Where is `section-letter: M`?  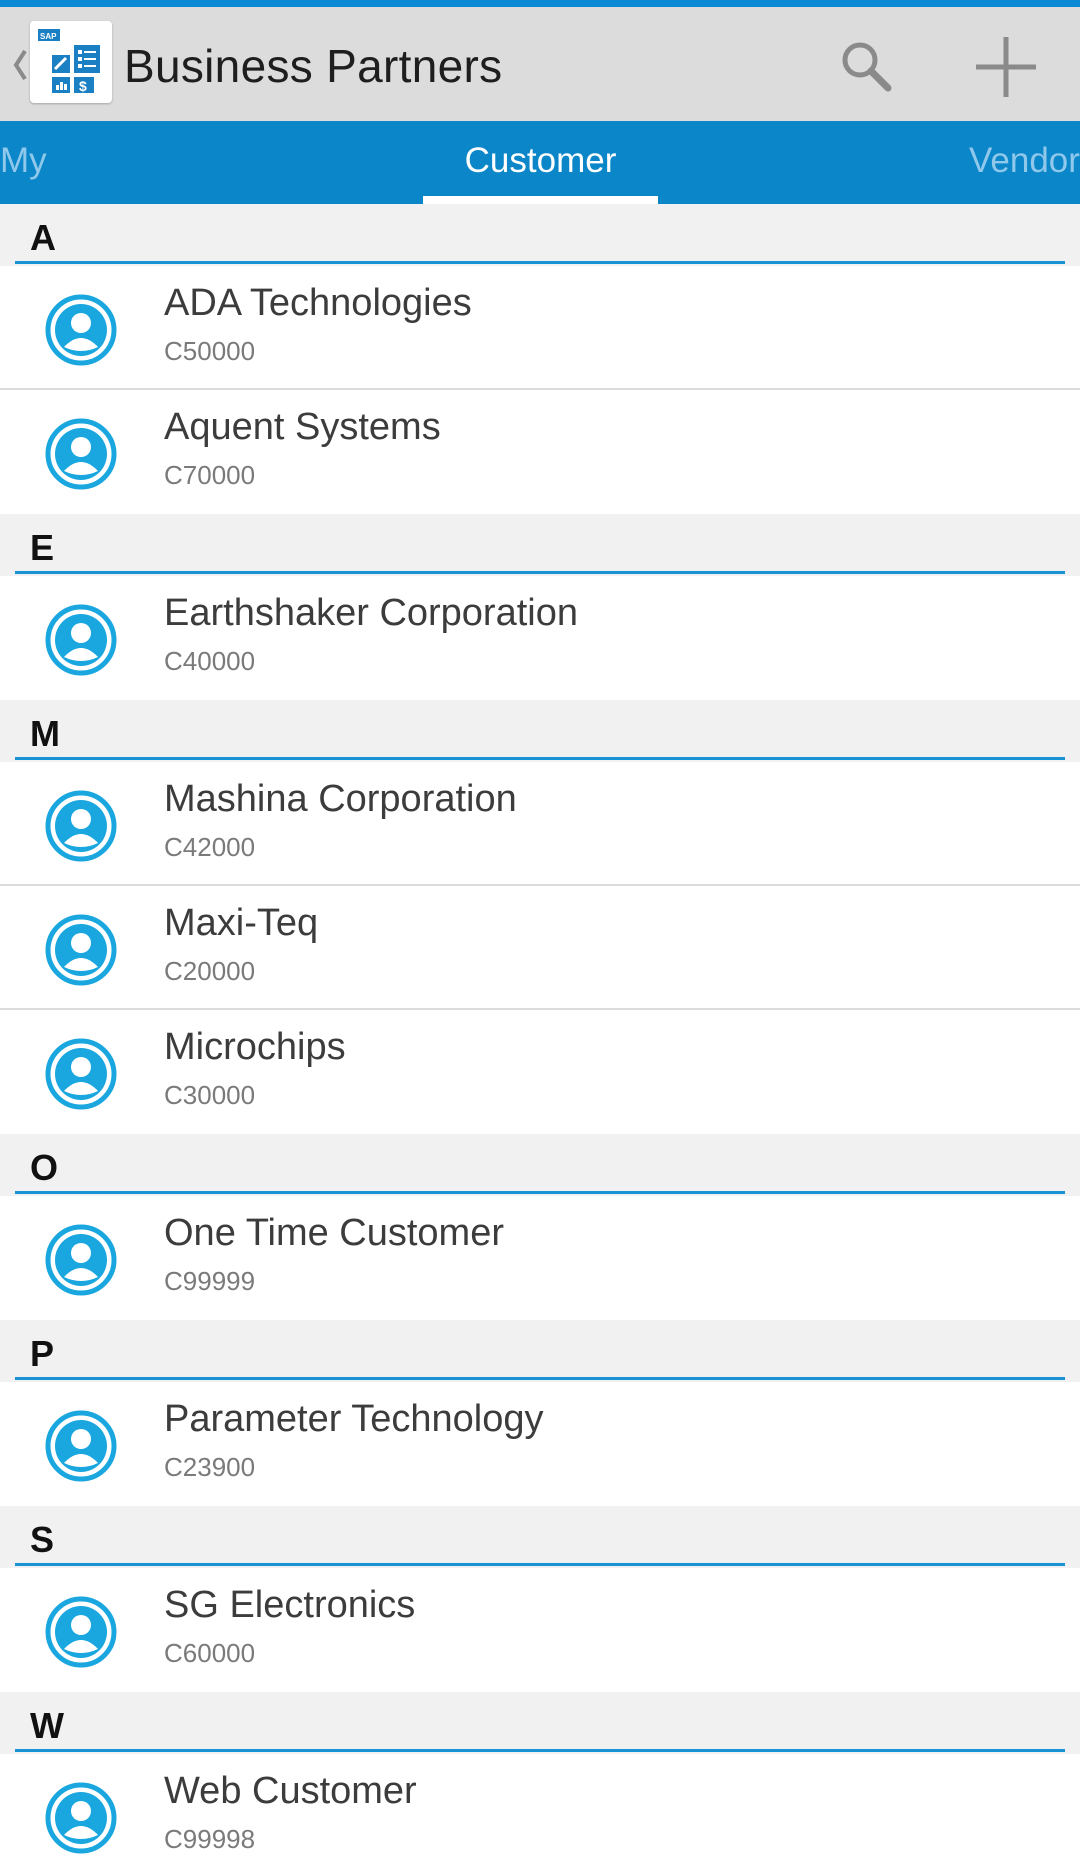 section-letter: M is located at coordinates (45, 733).